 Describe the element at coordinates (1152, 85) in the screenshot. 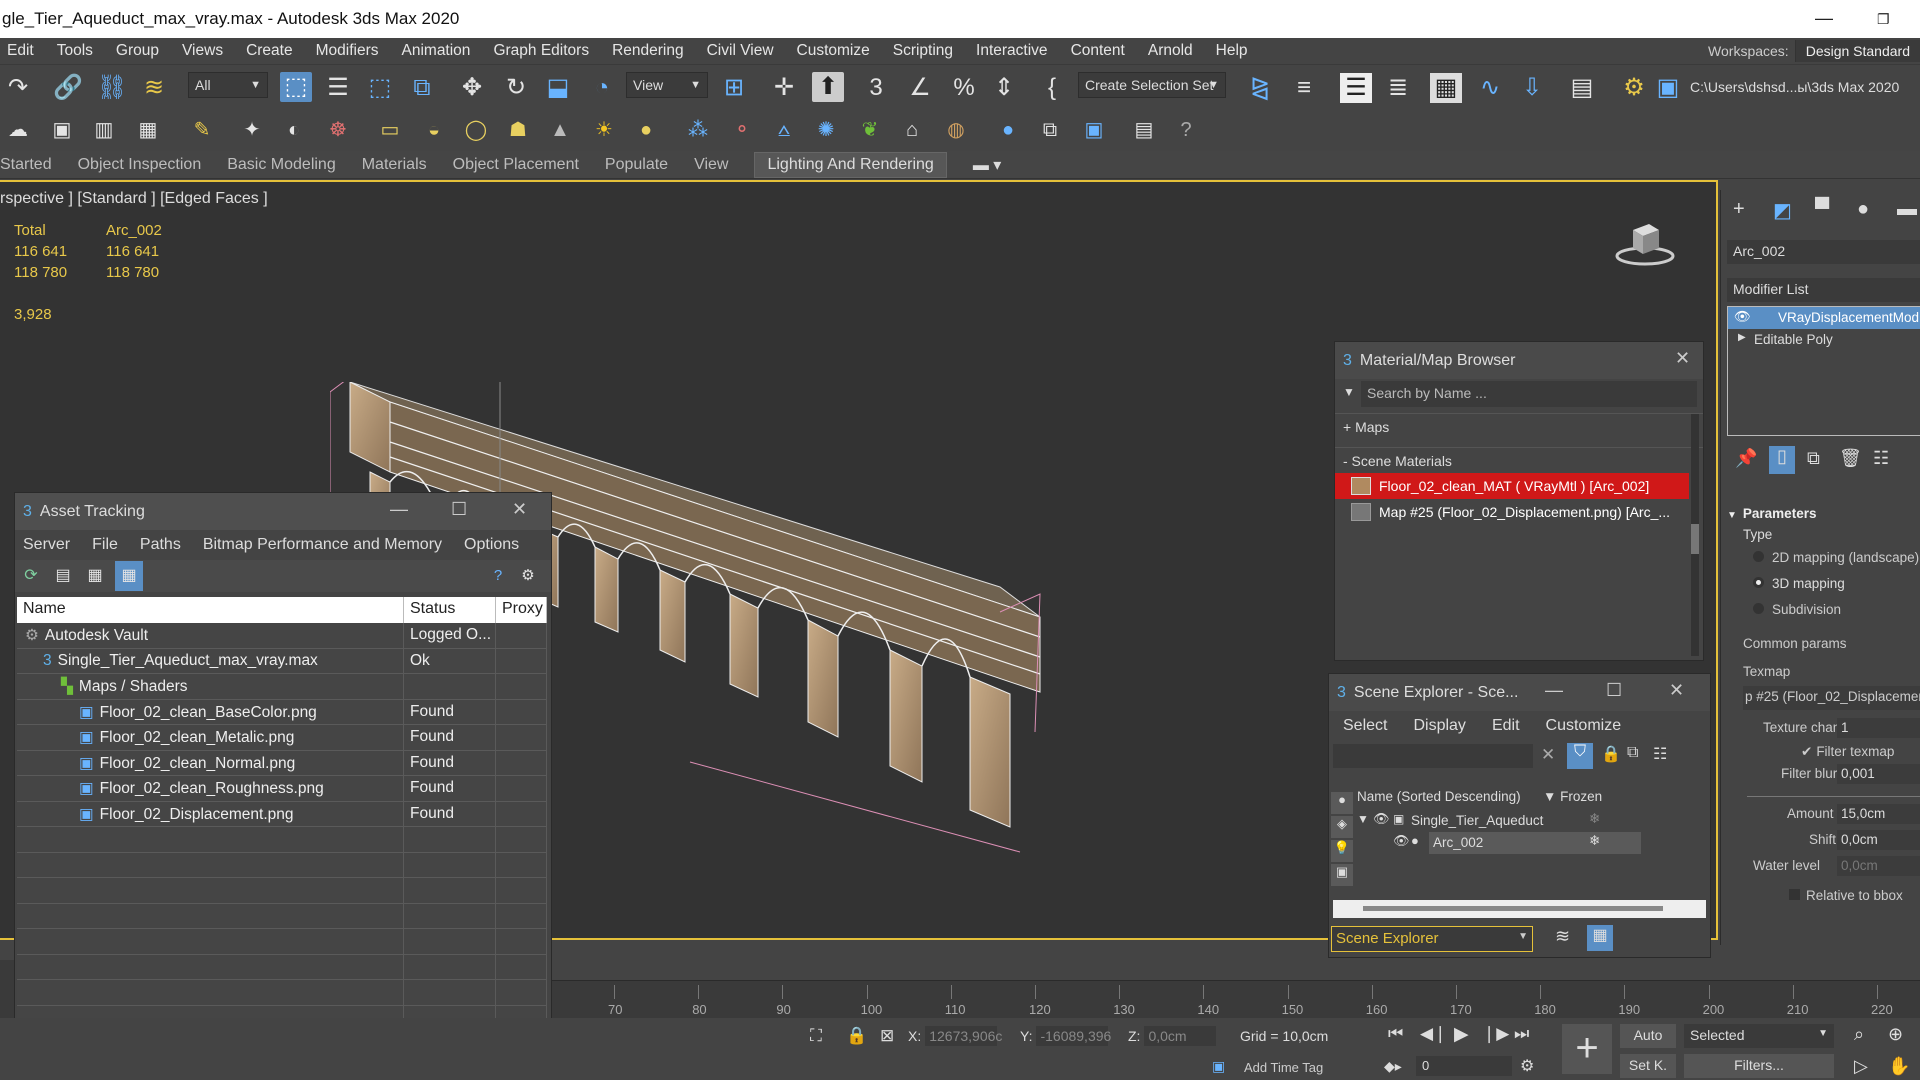

I see `selection-set-dropdown: Create Selection Set ▼` at that location.